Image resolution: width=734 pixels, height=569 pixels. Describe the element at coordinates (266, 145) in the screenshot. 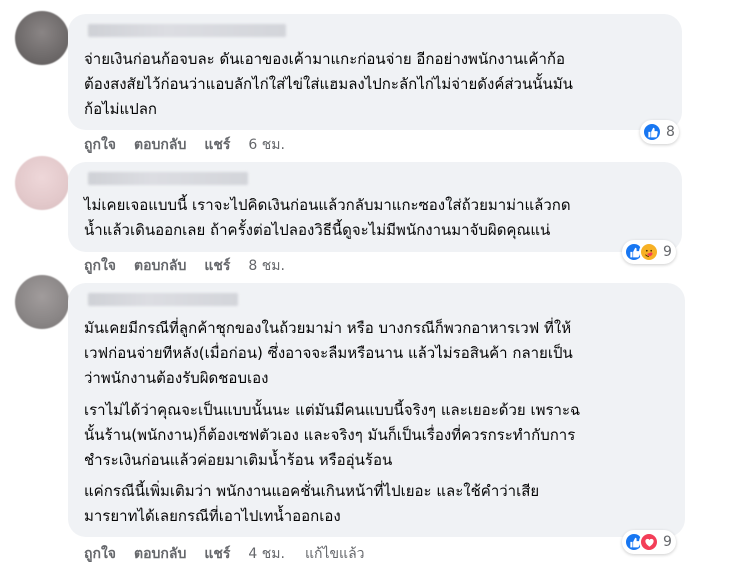

I see `timestamp: 6 ชม.` at that location.